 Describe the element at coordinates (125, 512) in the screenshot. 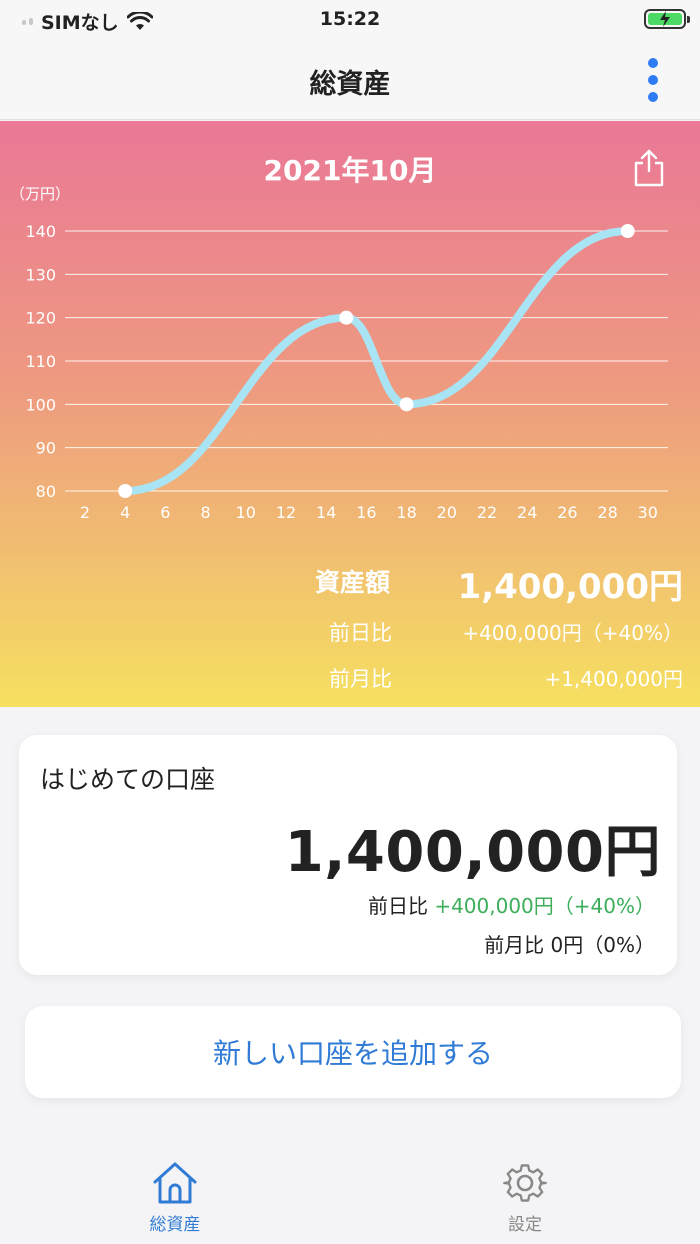

I see `x-tick-label: 4` at that location.